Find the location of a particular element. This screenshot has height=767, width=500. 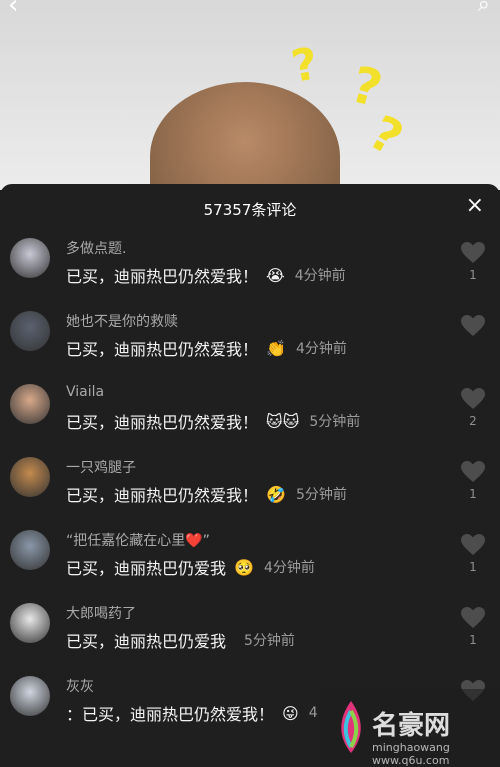

chevron-left-icon: ‹ is located at coordinates (13, 10).